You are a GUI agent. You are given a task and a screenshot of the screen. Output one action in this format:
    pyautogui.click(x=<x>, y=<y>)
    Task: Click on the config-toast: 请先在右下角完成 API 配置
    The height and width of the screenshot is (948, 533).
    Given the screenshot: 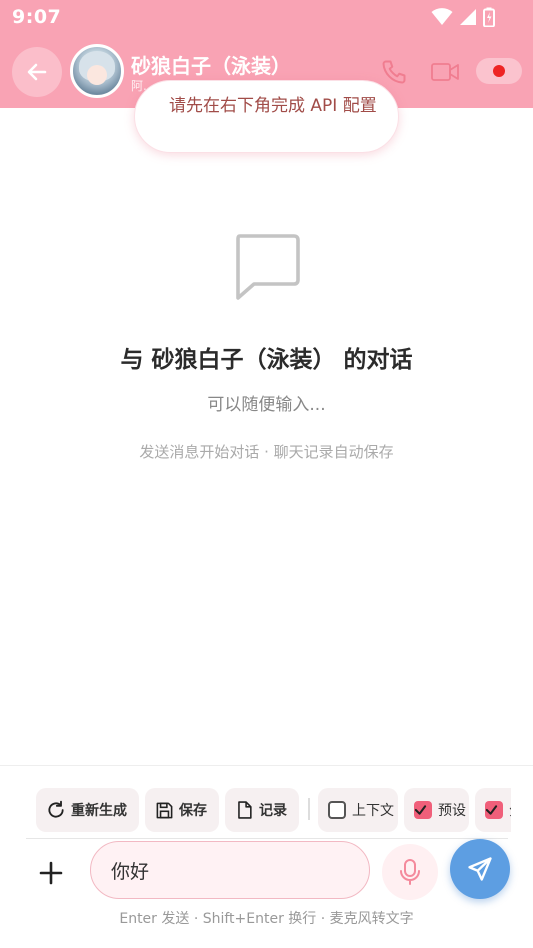 What is the action you would take?
    pyautogui.click(x=266, y=116)
    